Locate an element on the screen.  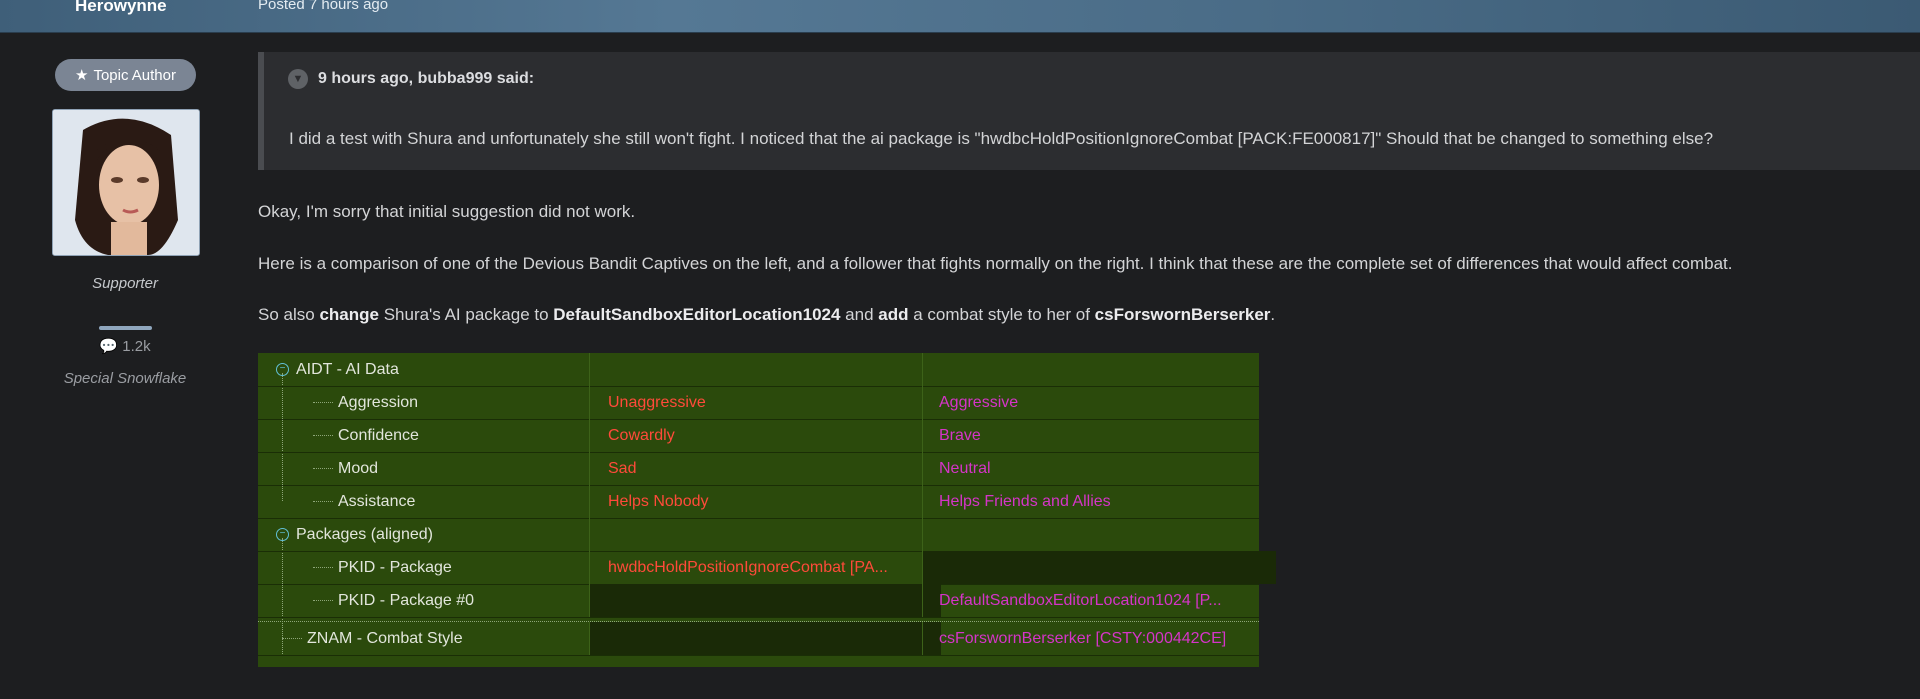
row-label: Aggression is located at coordinates (378, 402).